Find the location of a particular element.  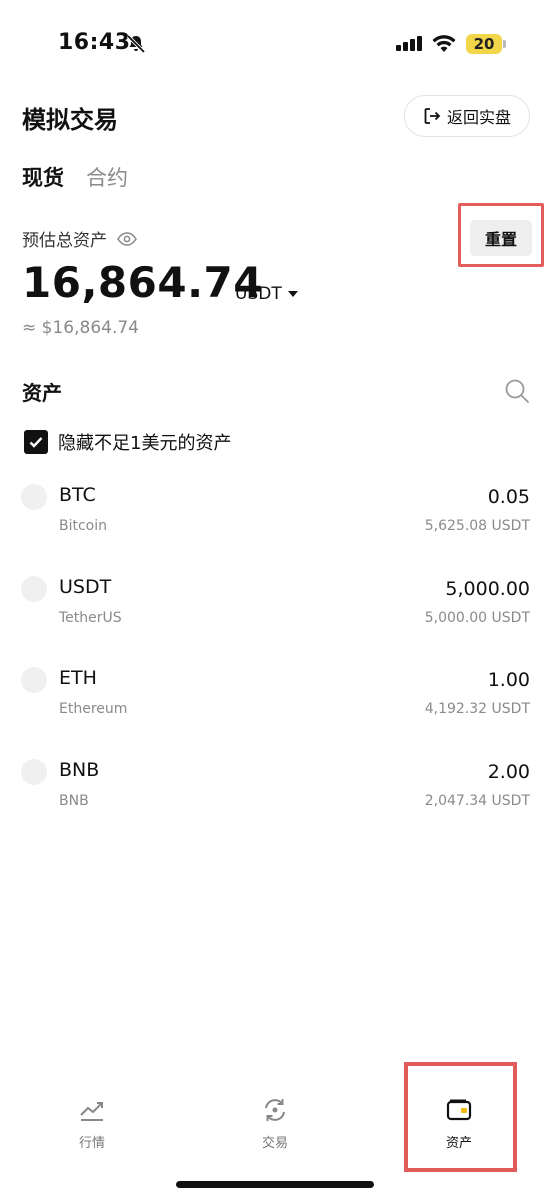

hide-small-assets-checkbox is located at coordinates (36, 442).